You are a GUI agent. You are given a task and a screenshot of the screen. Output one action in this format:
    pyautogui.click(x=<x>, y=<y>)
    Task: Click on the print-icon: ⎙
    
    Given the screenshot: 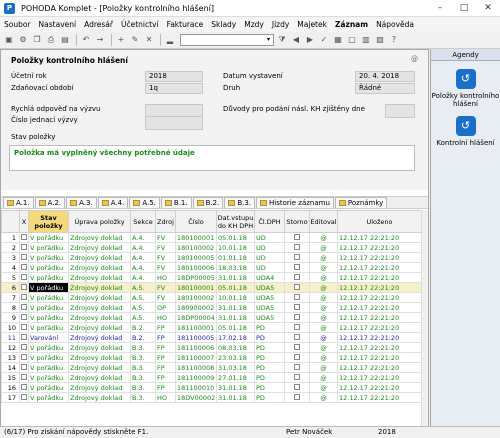 What is the action you would take?
    pyautogui.click(x=51, y=40)
    